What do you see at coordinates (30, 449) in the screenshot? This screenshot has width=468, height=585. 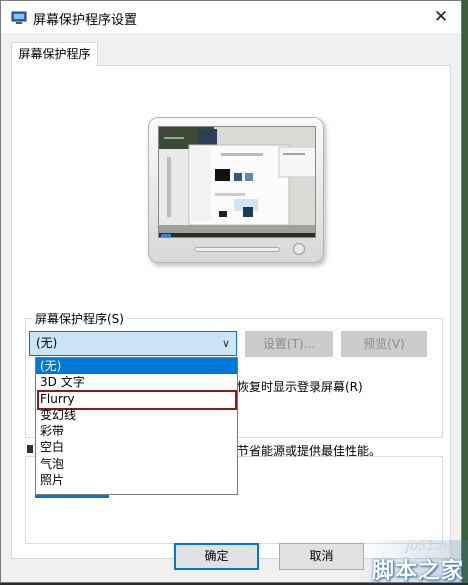 I see `power-icon-fragment` at bounding box center [30, 449].